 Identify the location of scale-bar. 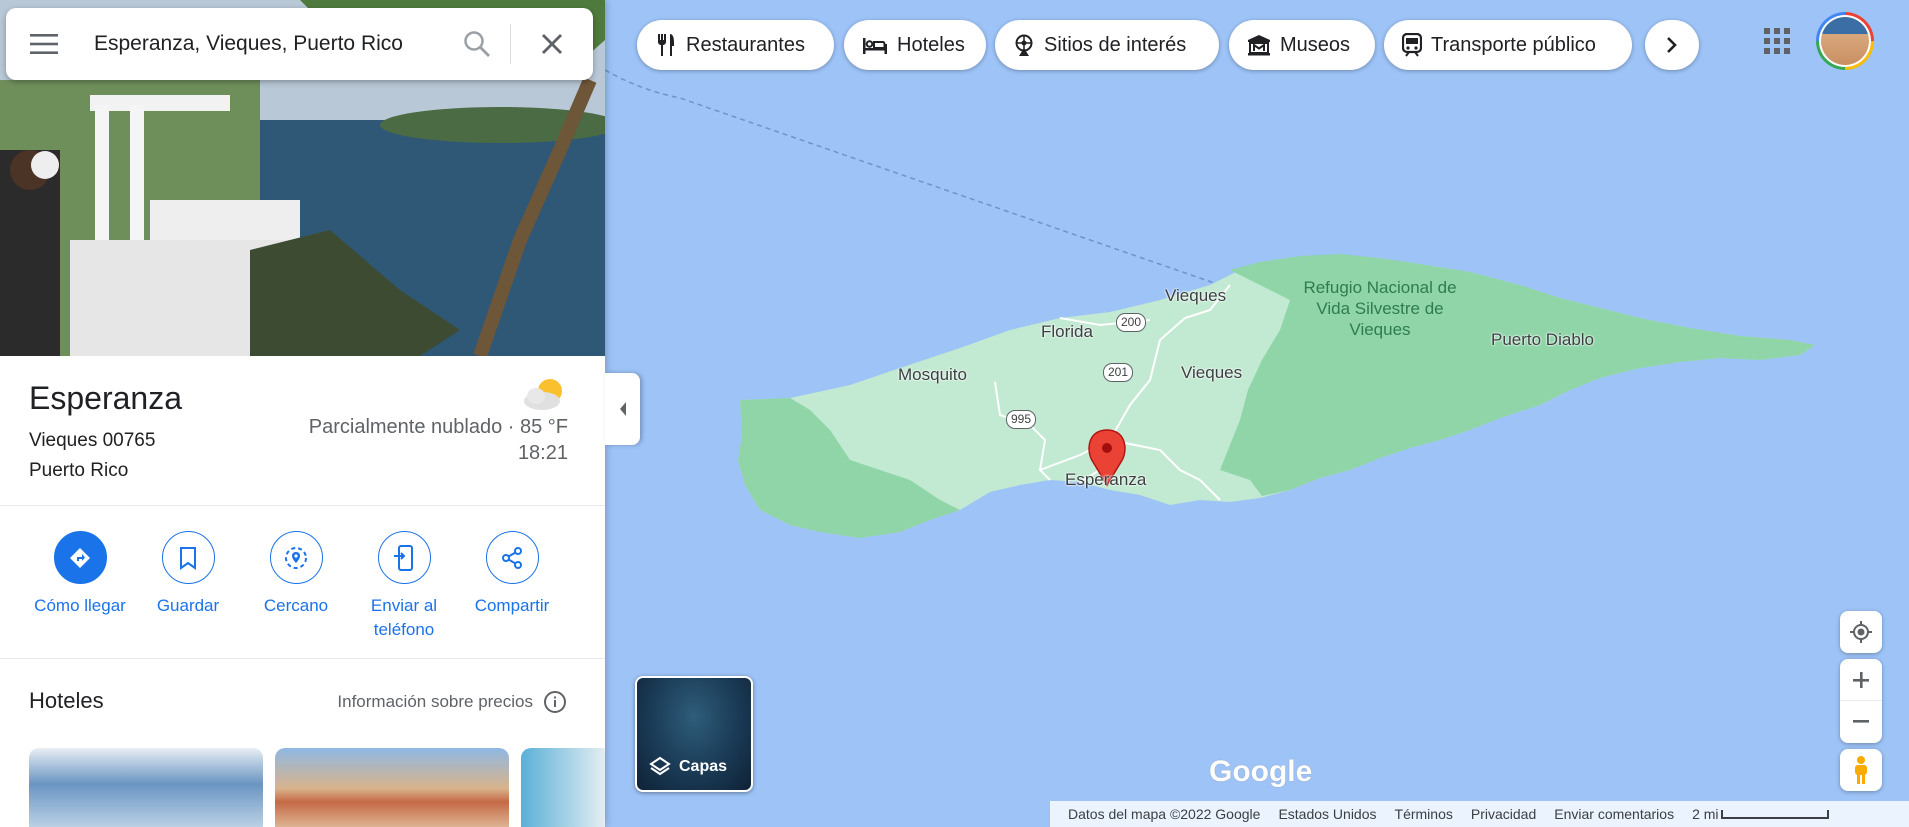
(1774, 814).